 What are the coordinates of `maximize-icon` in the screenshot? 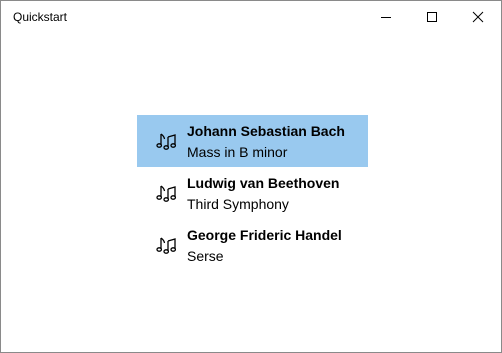 It's located at (432, 16).